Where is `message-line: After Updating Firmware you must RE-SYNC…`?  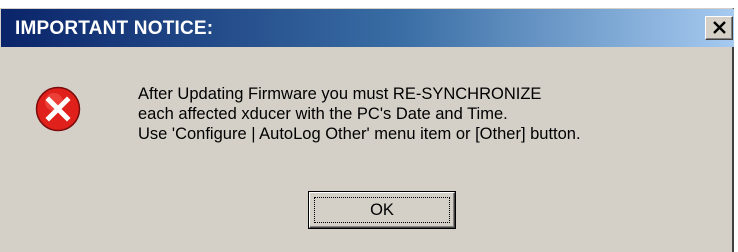
message-line: After Updating Firmware you must RE-SYNC… is located at coordinates (340, 94).